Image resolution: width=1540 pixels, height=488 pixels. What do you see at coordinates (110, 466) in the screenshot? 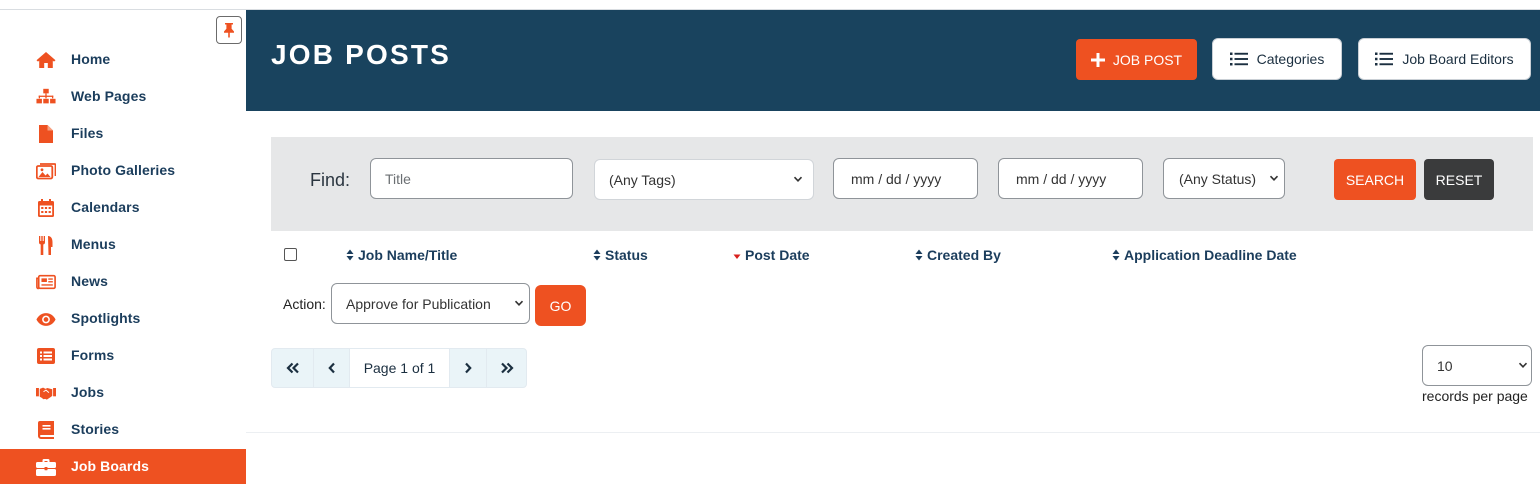
I see `sidebar-item-label: Job Boards` at bounding box center [110, 466].